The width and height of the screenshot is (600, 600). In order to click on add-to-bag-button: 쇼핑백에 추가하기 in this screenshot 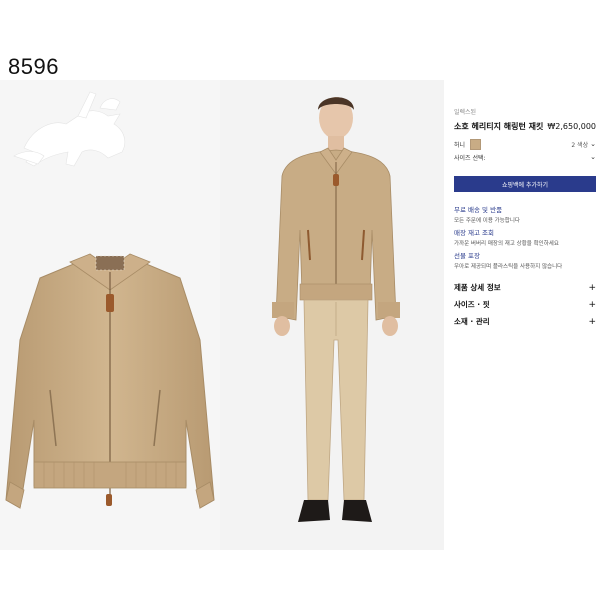, I will do `click(525, 184)`.